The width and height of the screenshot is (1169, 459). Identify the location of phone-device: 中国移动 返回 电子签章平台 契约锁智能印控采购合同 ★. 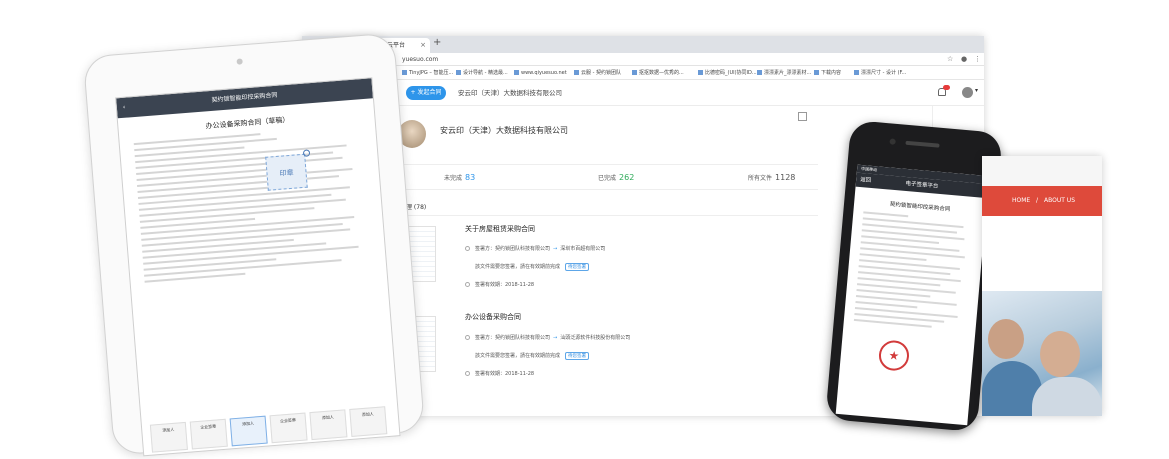
(914, 276).